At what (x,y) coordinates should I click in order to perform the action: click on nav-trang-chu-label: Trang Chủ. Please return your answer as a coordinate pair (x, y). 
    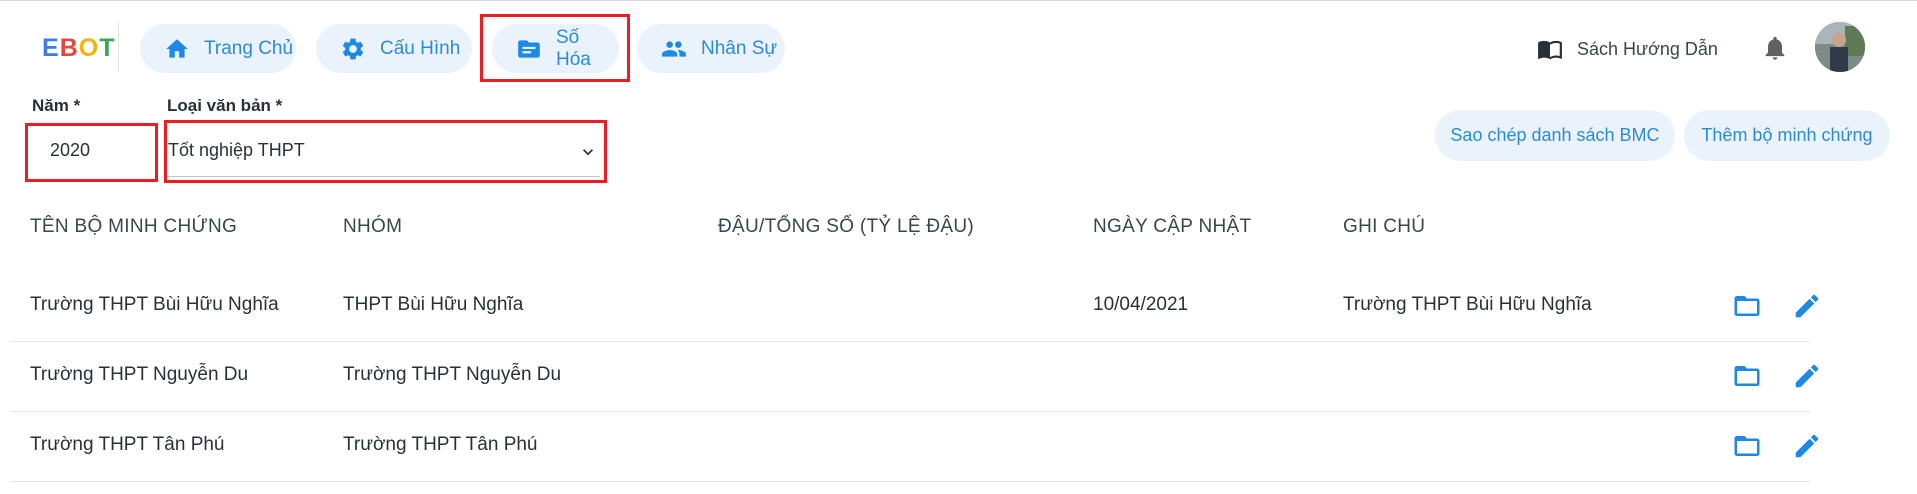
    Looking at the image, I should click on (249, 48).